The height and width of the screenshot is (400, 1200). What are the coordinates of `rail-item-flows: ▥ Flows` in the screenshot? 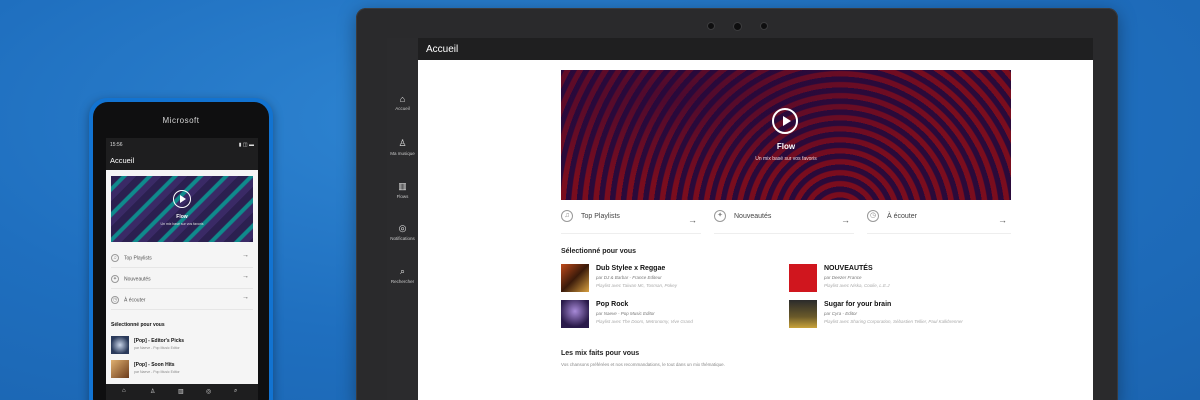 It's located at (402, 190).